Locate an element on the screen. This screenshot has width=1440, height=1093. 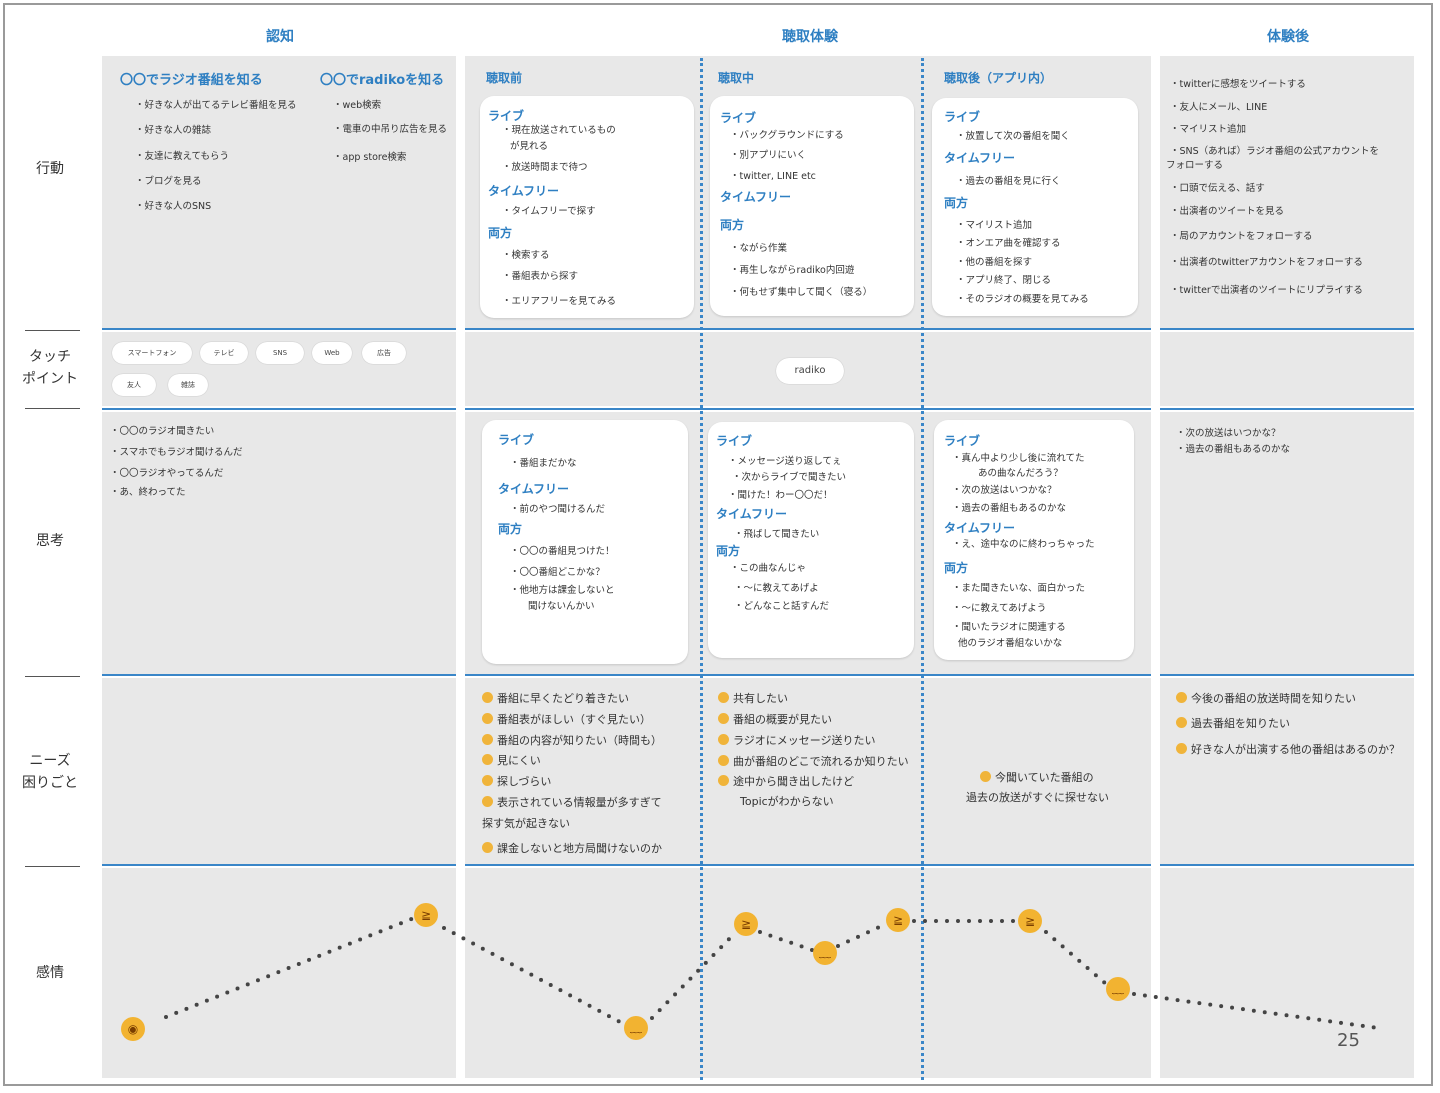
emotion-curve is located at coordinates (772, 973).